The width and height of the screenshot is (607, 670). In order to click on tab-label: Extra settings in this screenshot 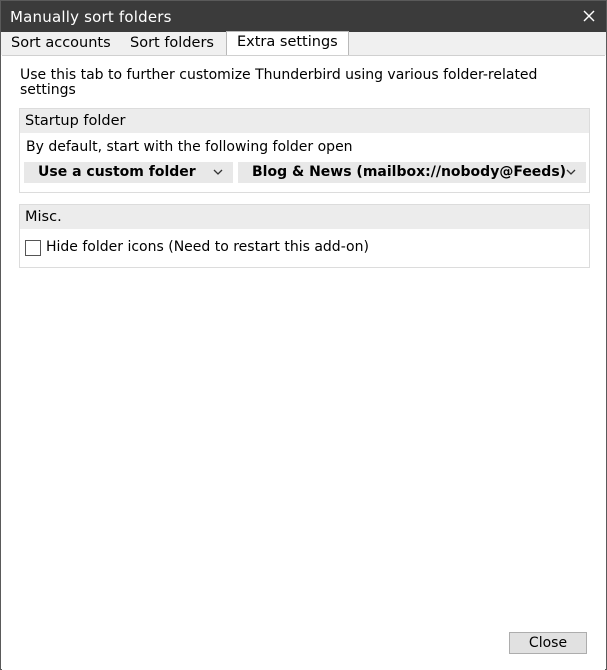, I will do `click(287, 42)`.